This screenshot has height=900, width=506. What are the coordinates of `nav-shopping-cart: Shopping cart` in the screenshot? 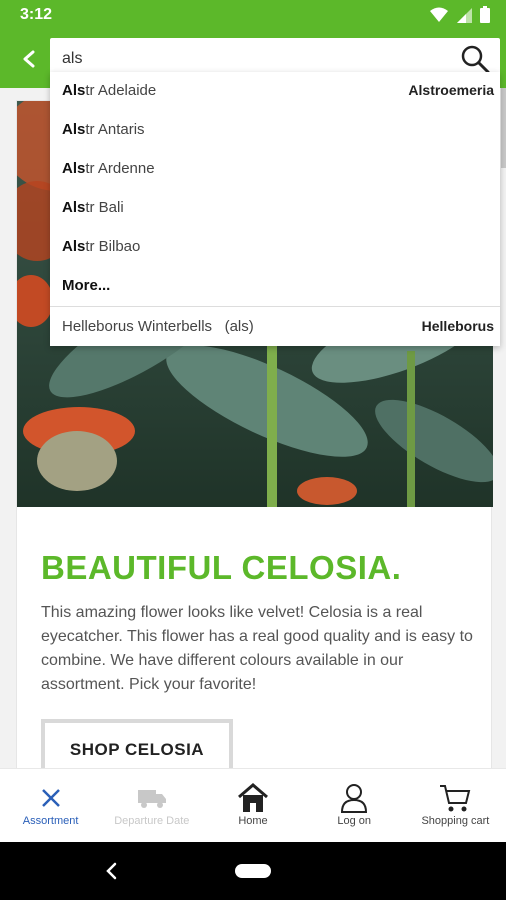 It's located at (455, 805).